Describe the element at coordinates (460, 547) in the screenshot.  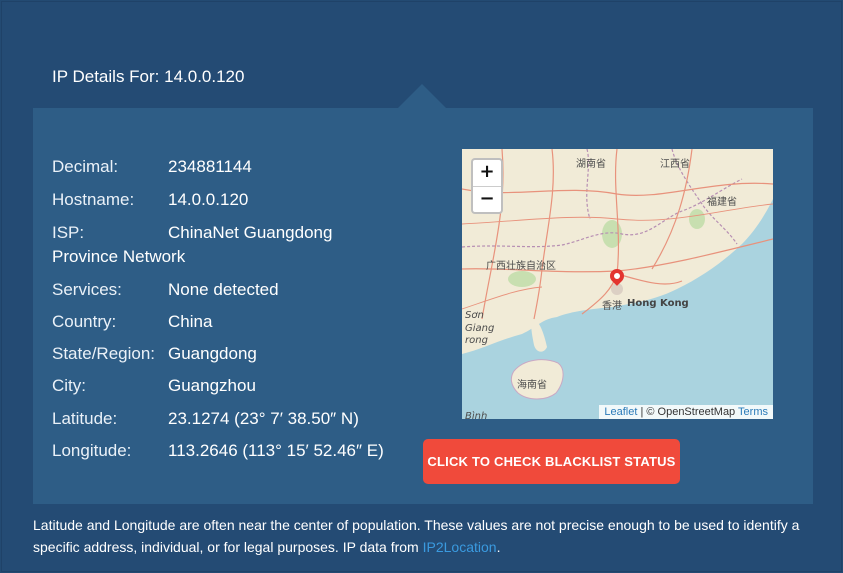
I see `ip2location-link: IP2Location` at that location.